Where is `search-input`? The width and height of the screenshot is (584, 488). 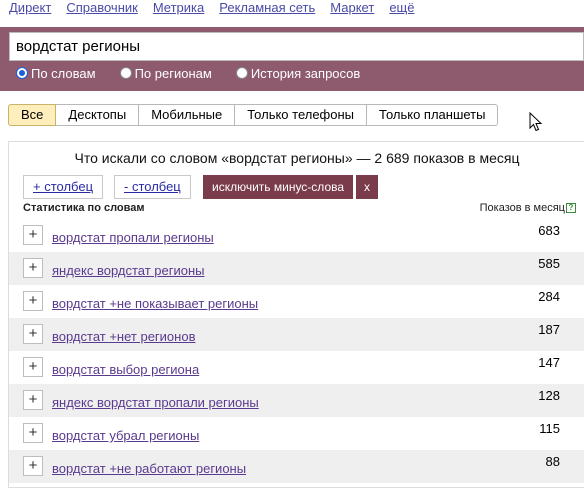 search-input is located at coordinates (296, 46).